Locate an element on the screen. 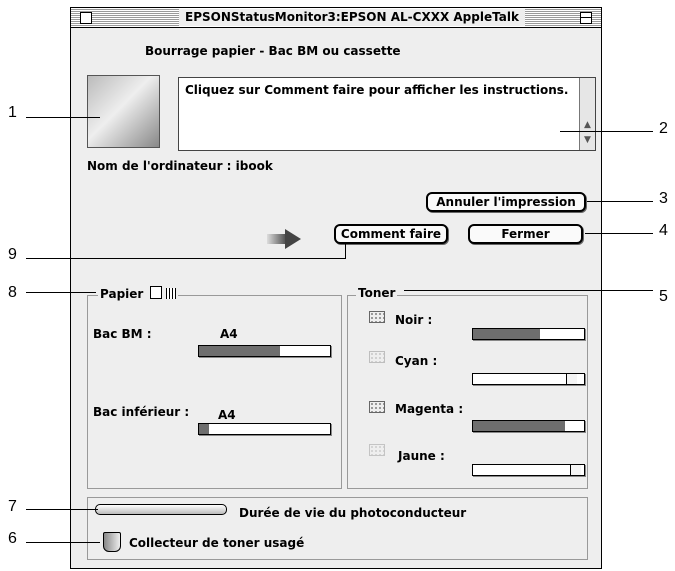 The image size is (675, 571). close-button: Fermer is located at coordinates (525, 234).